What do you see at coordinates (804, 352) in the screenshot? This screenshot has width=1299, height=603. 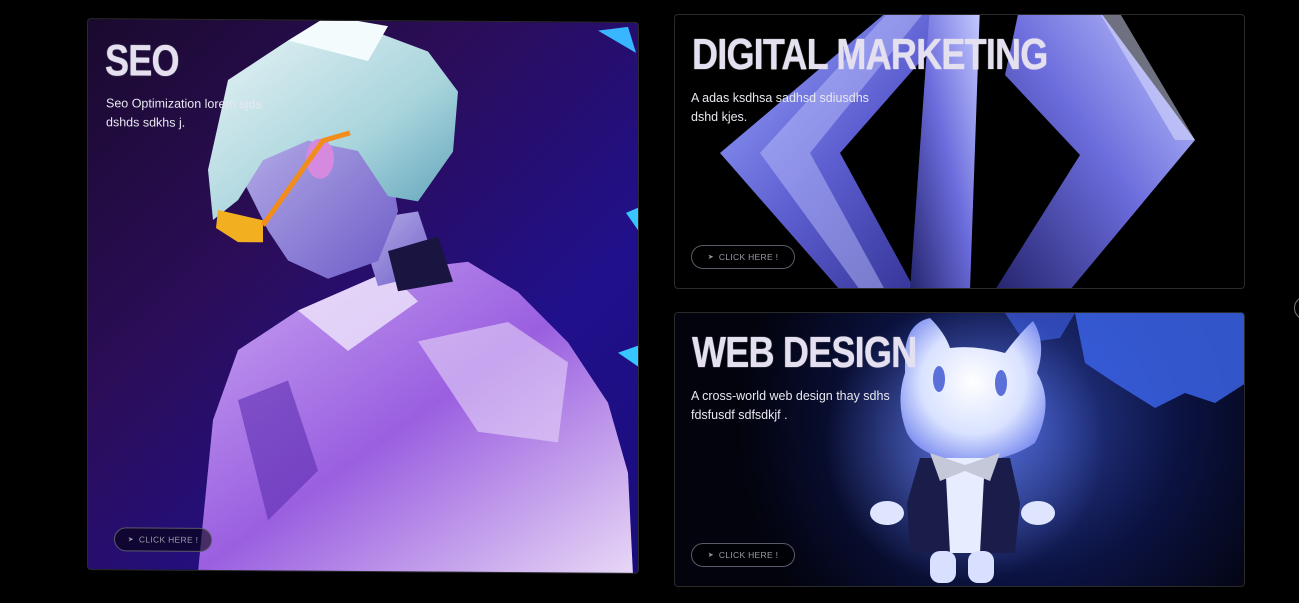 I see `card-title: WEB DESIGN` at bounding box center [804, 352].